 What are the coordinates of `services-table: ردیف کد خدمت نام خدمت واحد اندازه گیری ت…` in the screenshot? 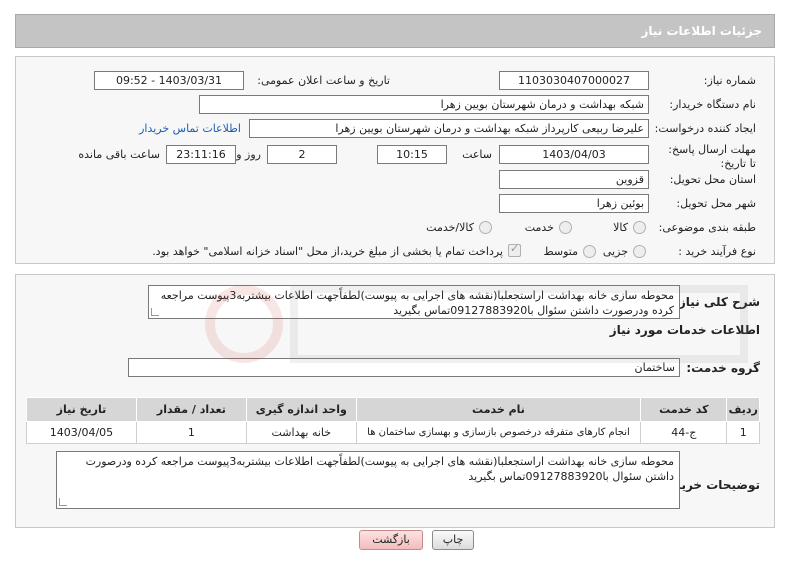 It's located at (393, 420).